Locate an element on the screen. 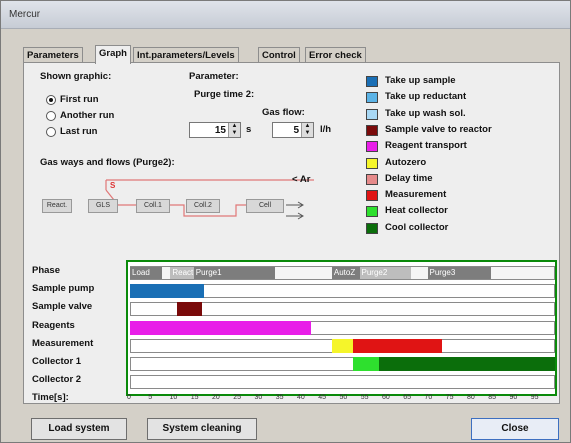 This screenshot has width=571, height=443. flow-marker: S is located at coordinates (113, 185).